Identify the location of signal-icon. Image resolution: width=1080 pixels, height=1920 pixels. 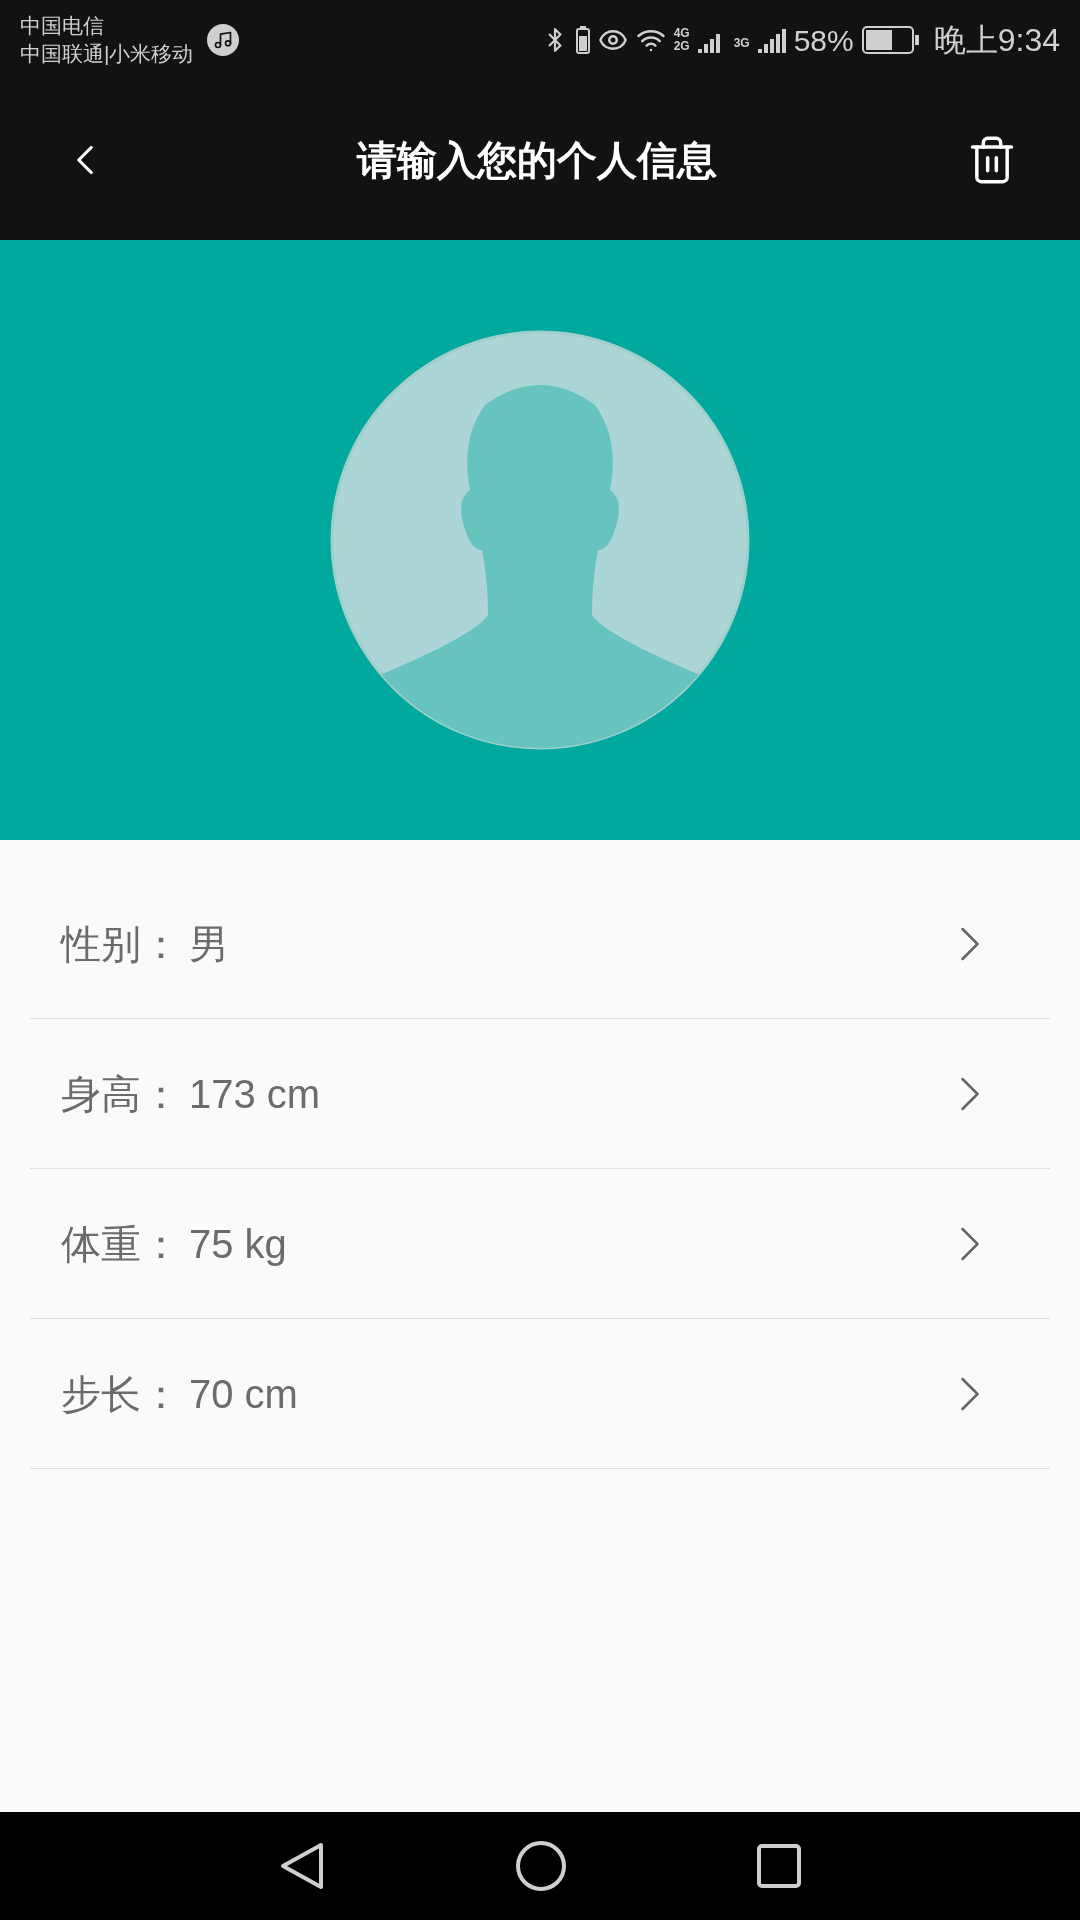
(771, 40).